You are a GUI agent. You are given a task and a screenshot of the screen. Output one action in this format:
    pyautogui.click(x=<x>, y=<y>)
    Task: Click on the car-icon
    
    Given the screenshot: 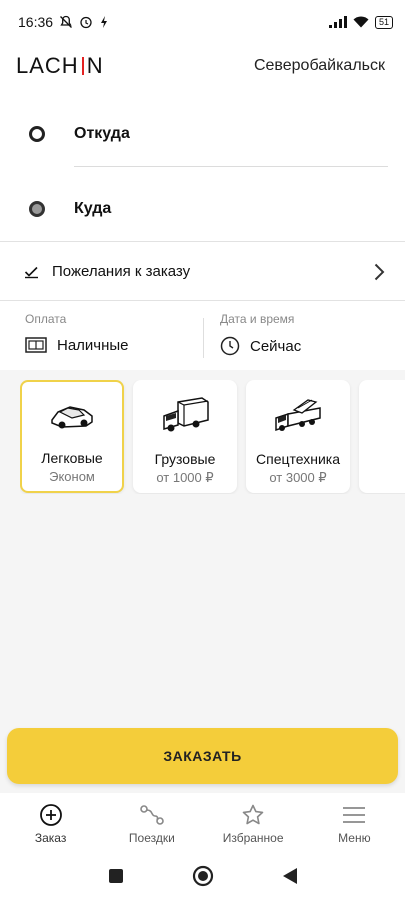 What is the action you would take?
    pyautogui.click(x=72, y=417)
    